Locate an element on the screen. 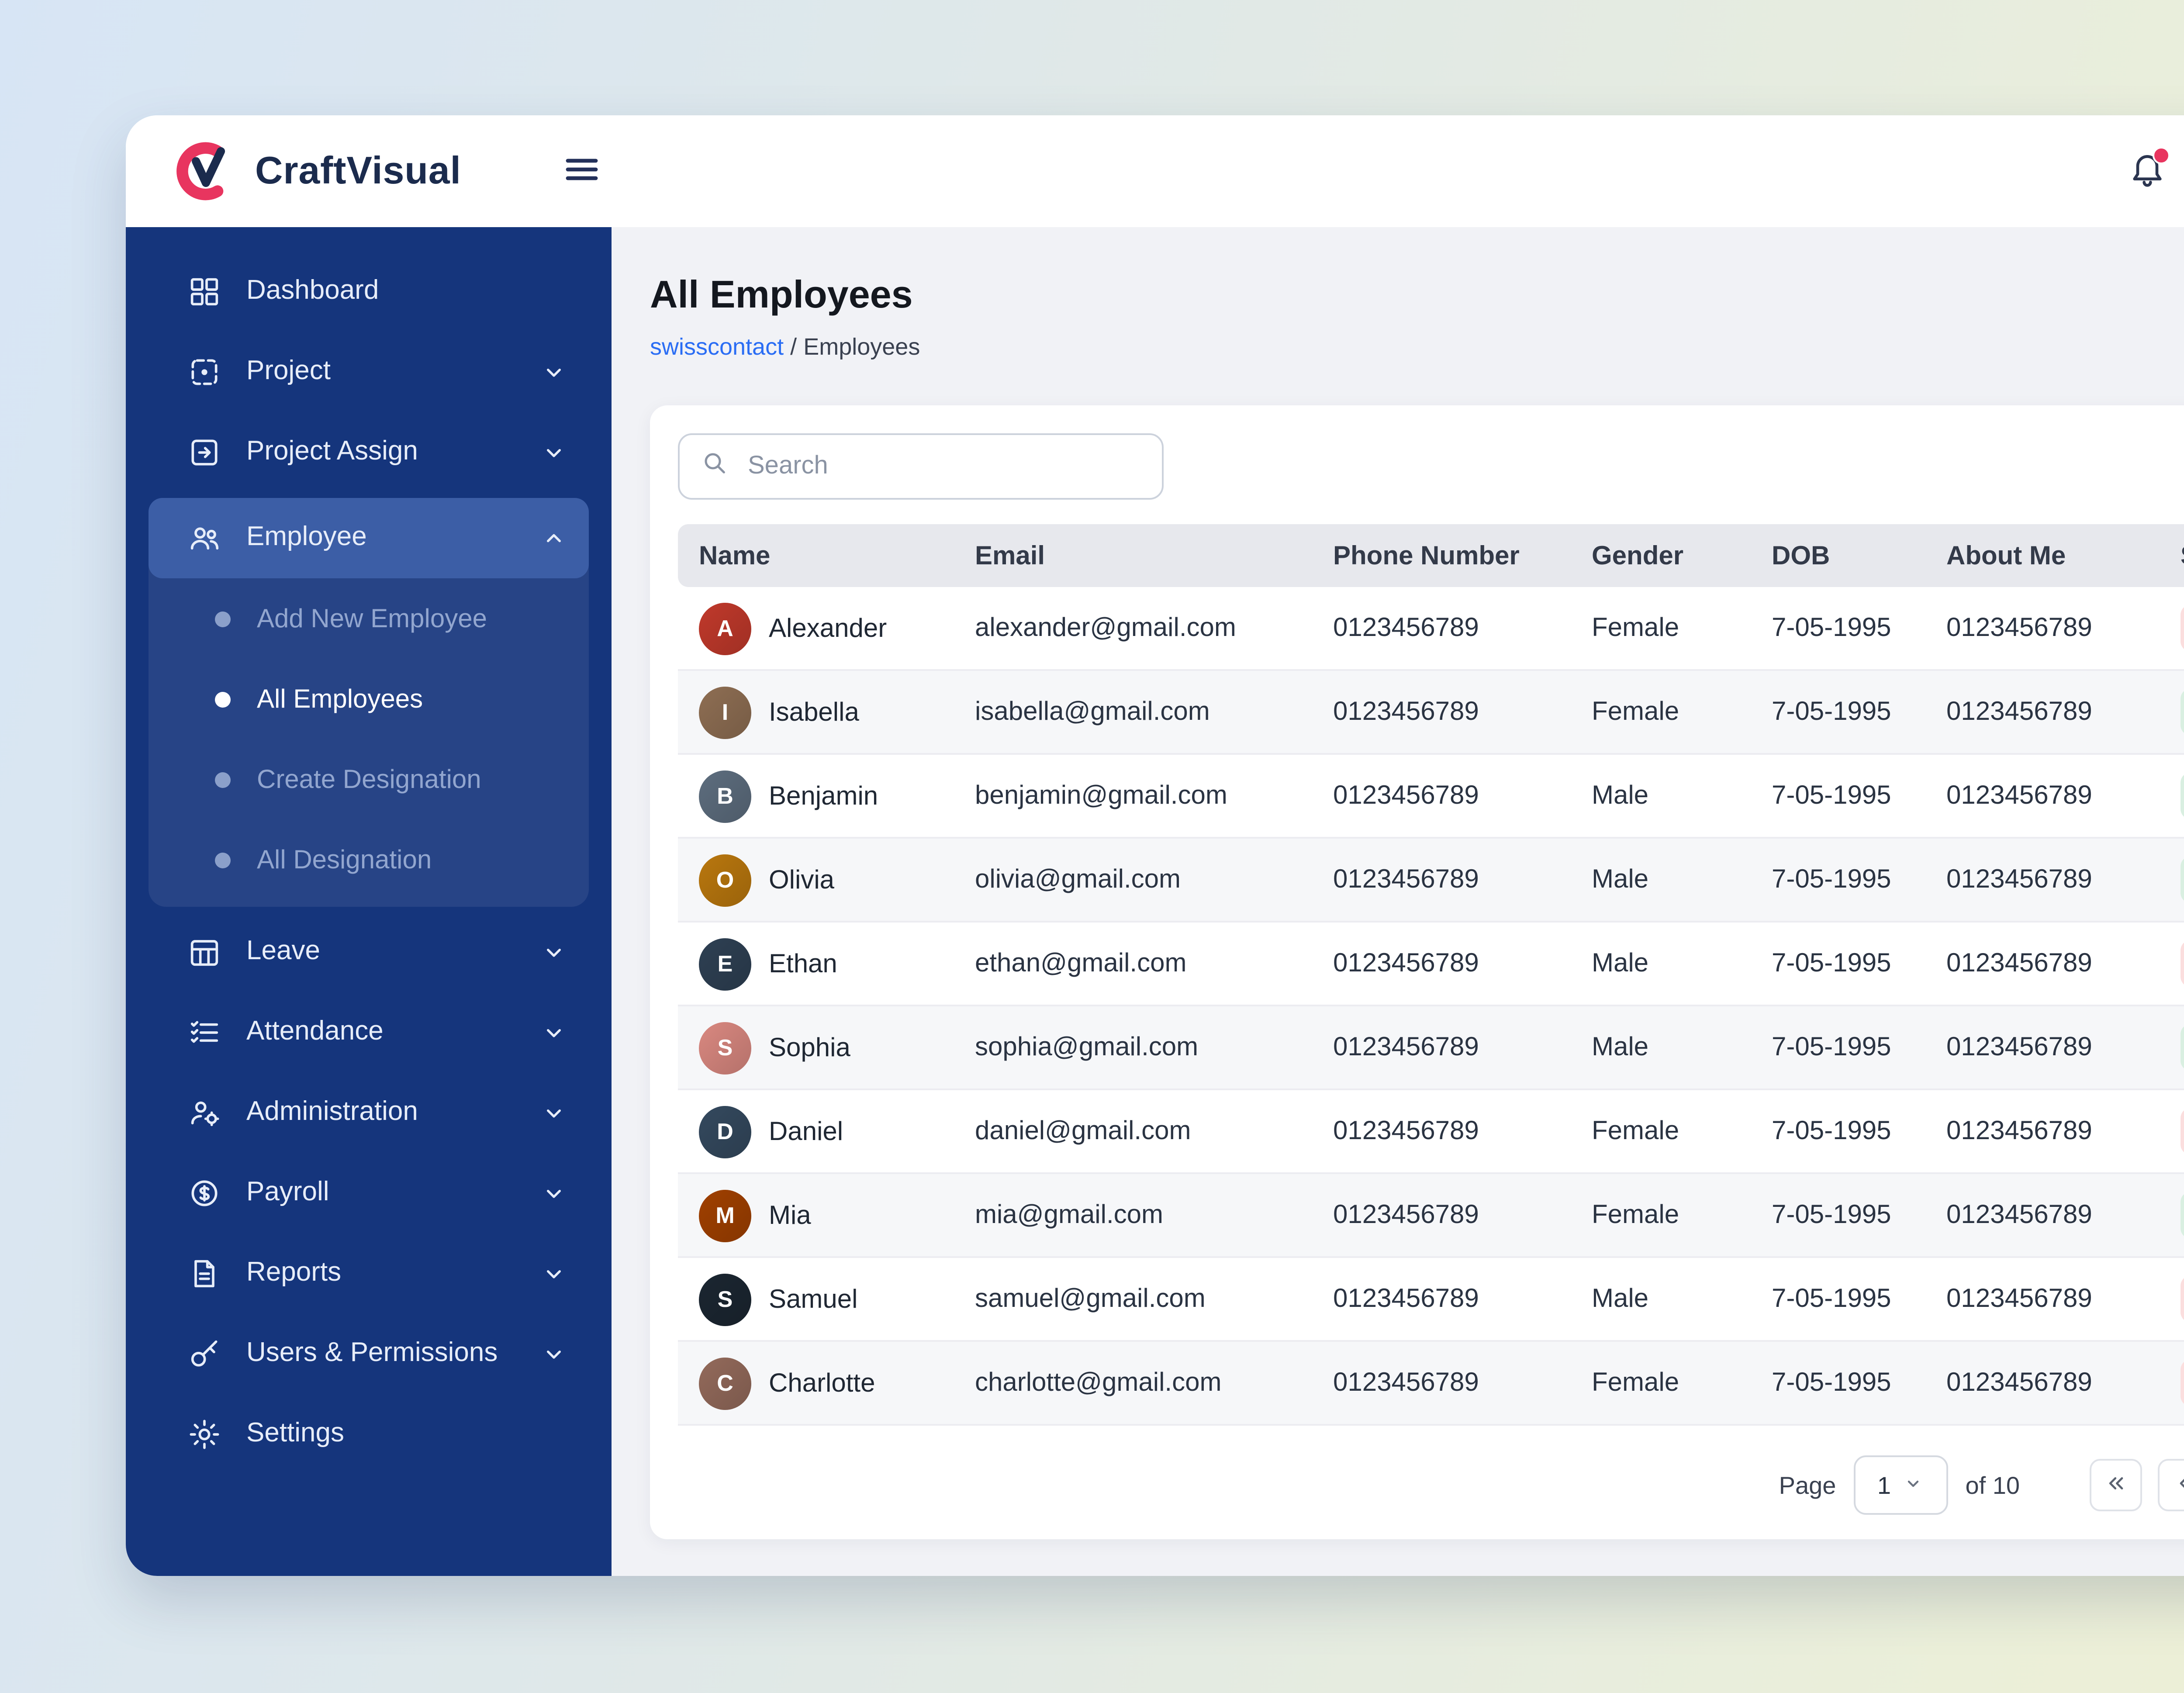  search-input is located at coordinates (942, 466).